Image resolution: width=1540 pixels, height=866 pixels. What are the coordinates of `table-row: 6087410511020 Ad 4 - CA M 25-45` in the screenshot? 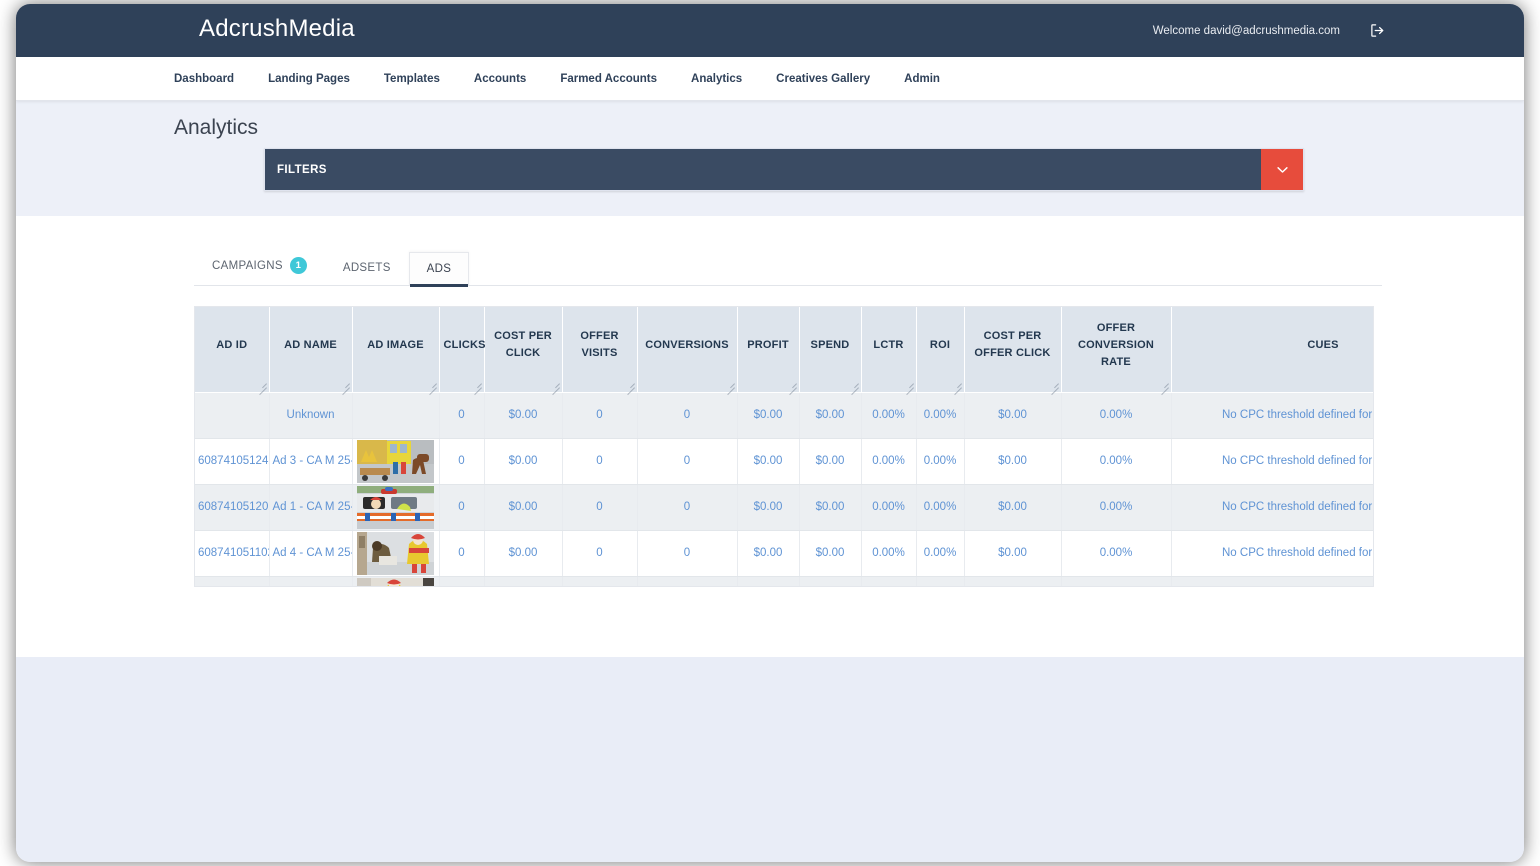 It's located at (784, 553).